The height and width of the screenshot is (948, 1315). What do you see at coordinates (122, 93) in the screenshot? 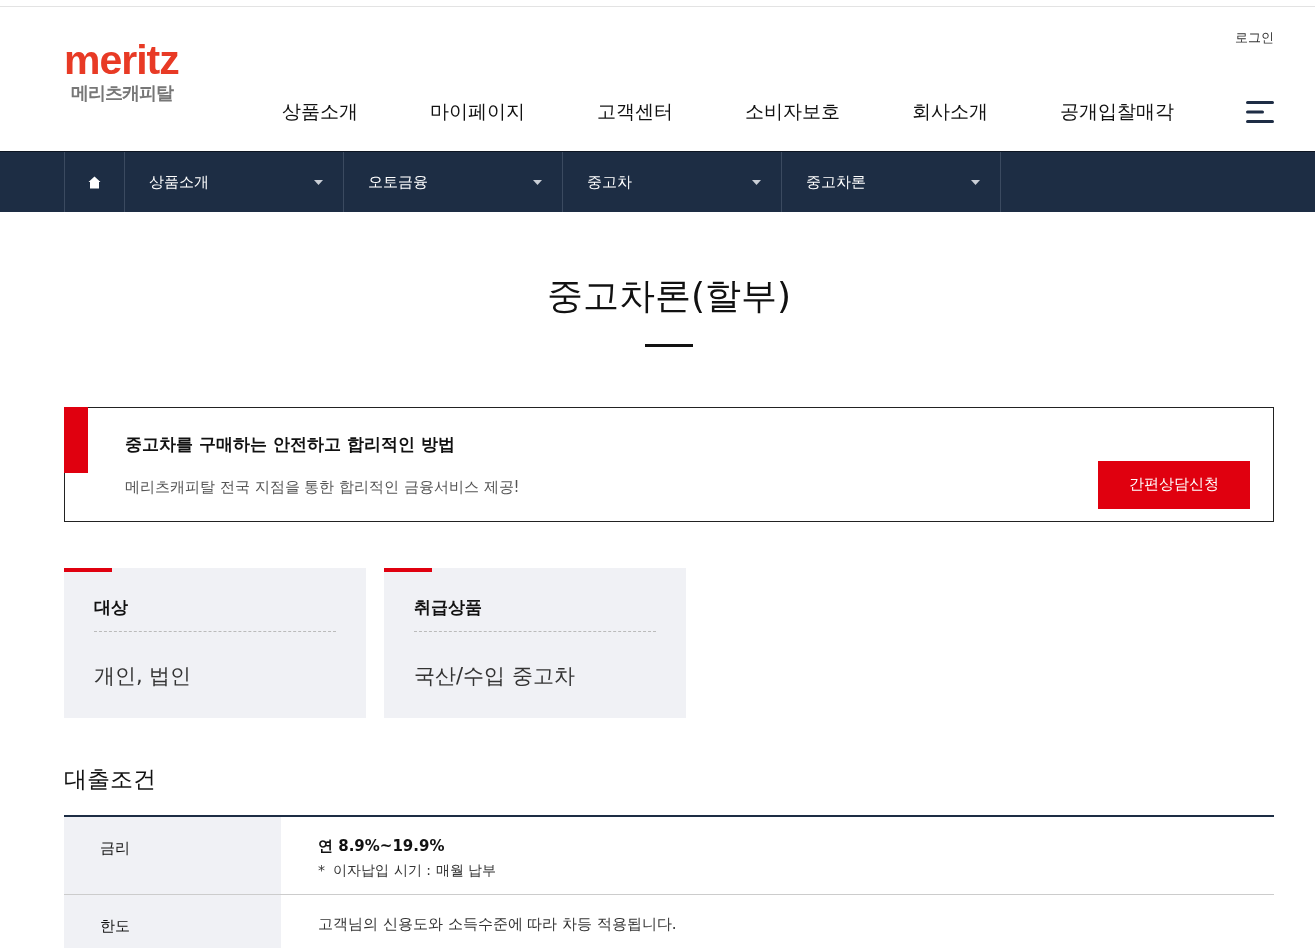
I see `logo-subtitle: 메리츠캐피탈` at bounding box center [122, 93].